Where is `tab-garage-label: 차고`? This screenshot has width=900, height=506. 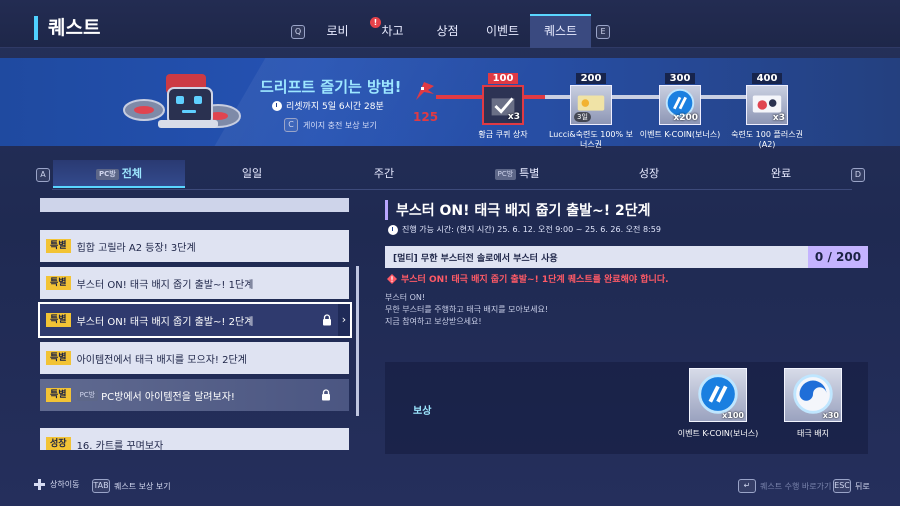 tab-garage-label: 차고 is located at coordinates (392, 31).